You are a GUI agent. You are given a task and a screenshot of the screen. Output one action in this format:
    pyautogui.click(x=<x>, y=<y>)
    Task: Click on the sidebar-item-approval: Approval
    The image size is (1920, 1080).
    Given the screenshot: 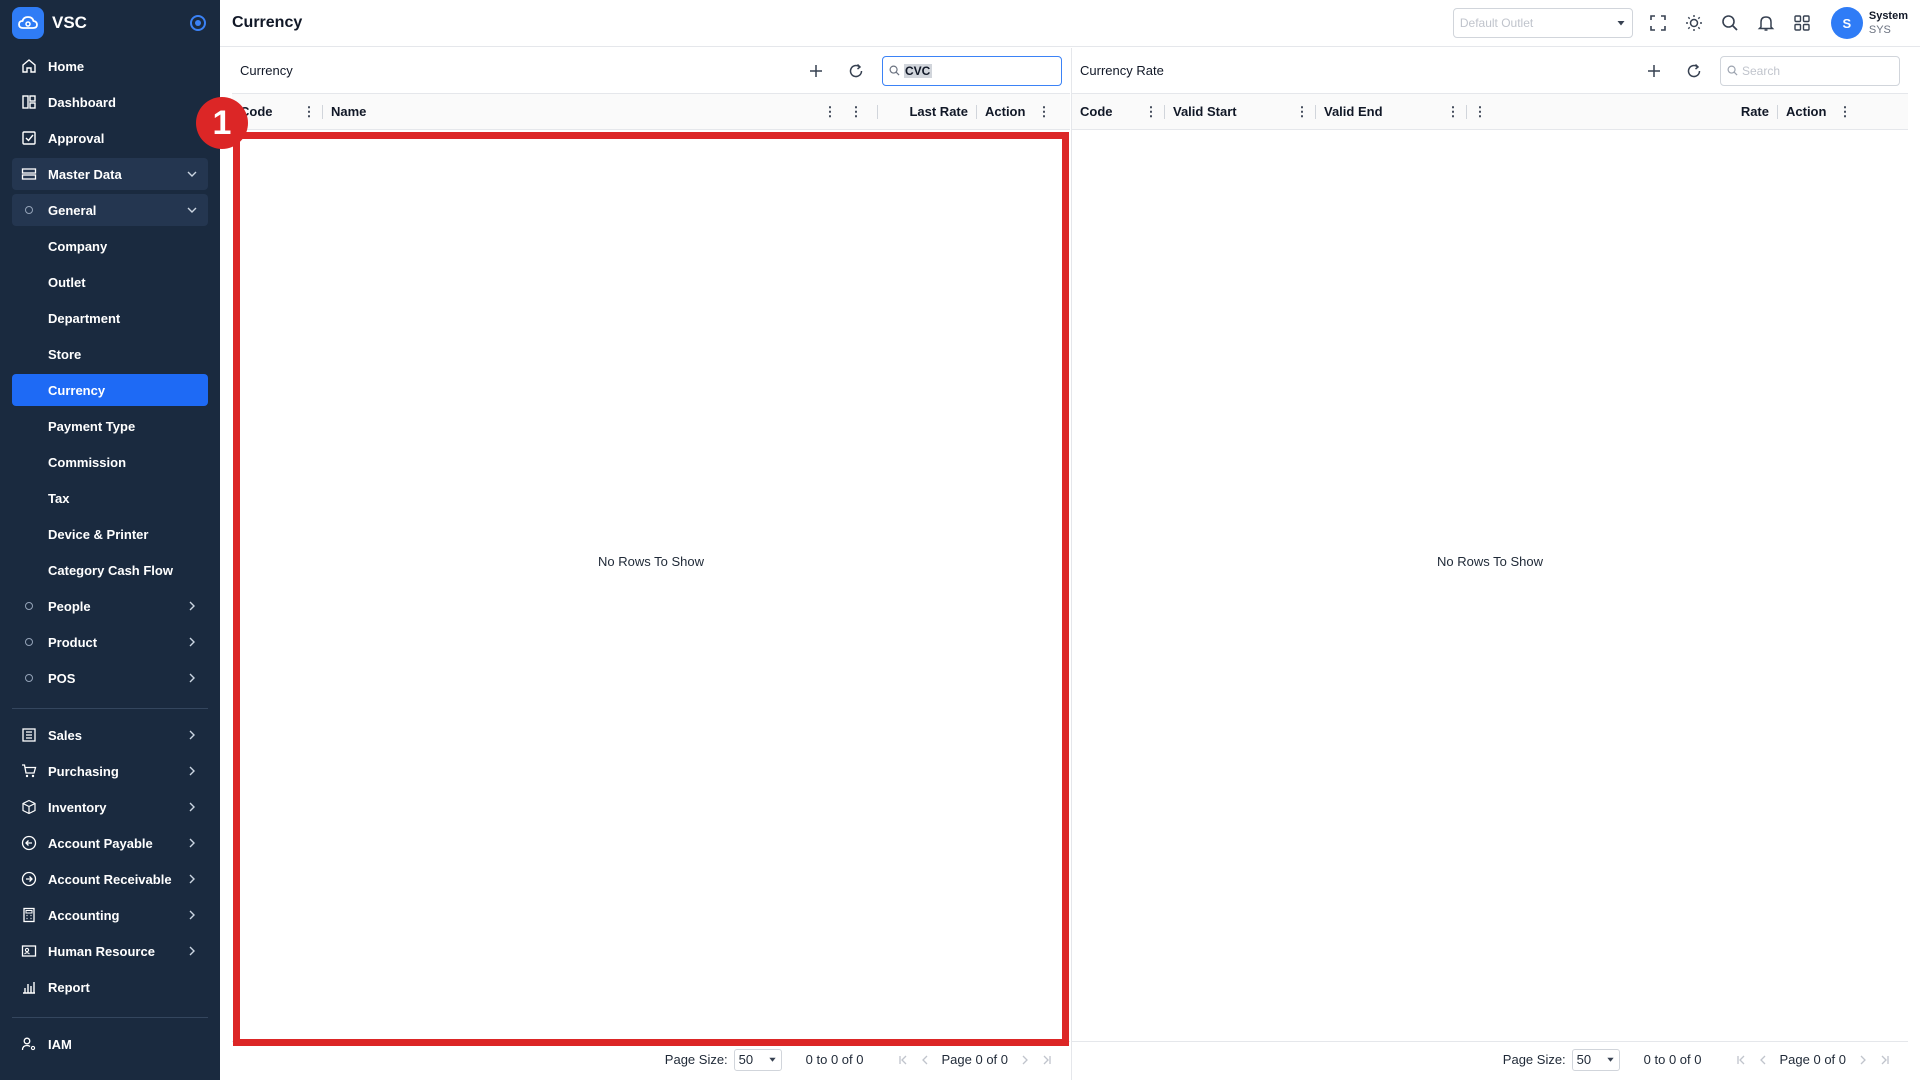 What is the action you would take?
    pyautogui.click(x=110, y=138)
    